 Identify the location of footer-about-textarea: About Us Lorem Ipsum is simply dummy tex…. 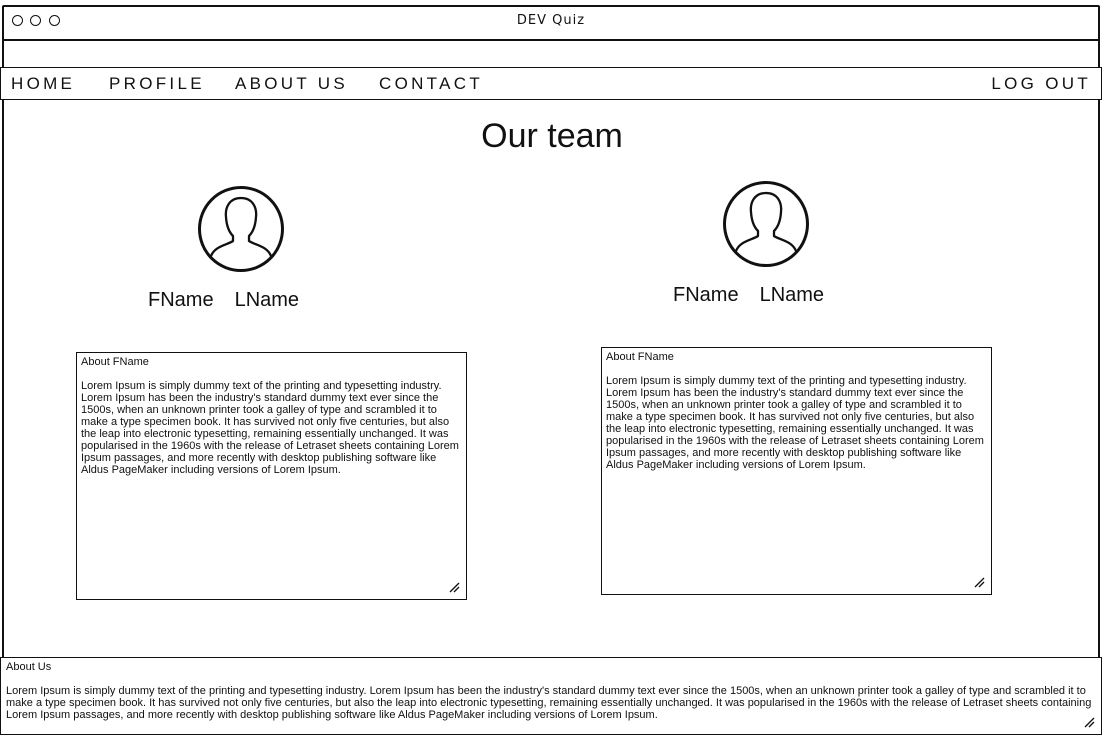
(551, 696).